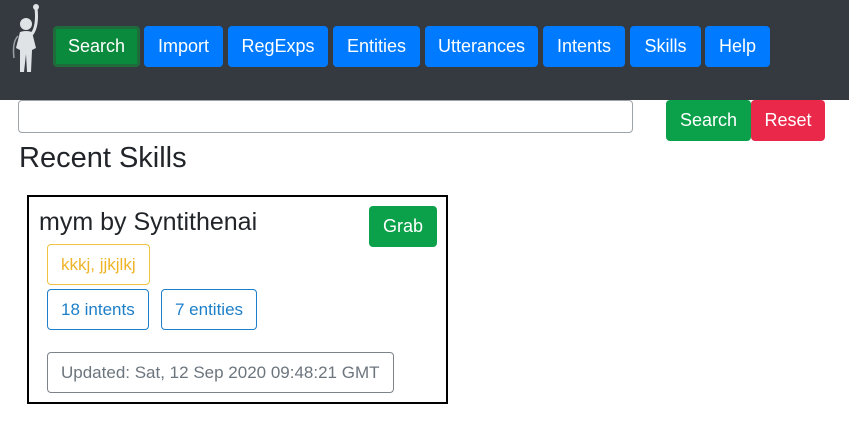 The width and height of the screenshot is (849, 432). Describe the element at coordinates (403, 226) in the screenshot. I see `grab-button: Grab` at that location.